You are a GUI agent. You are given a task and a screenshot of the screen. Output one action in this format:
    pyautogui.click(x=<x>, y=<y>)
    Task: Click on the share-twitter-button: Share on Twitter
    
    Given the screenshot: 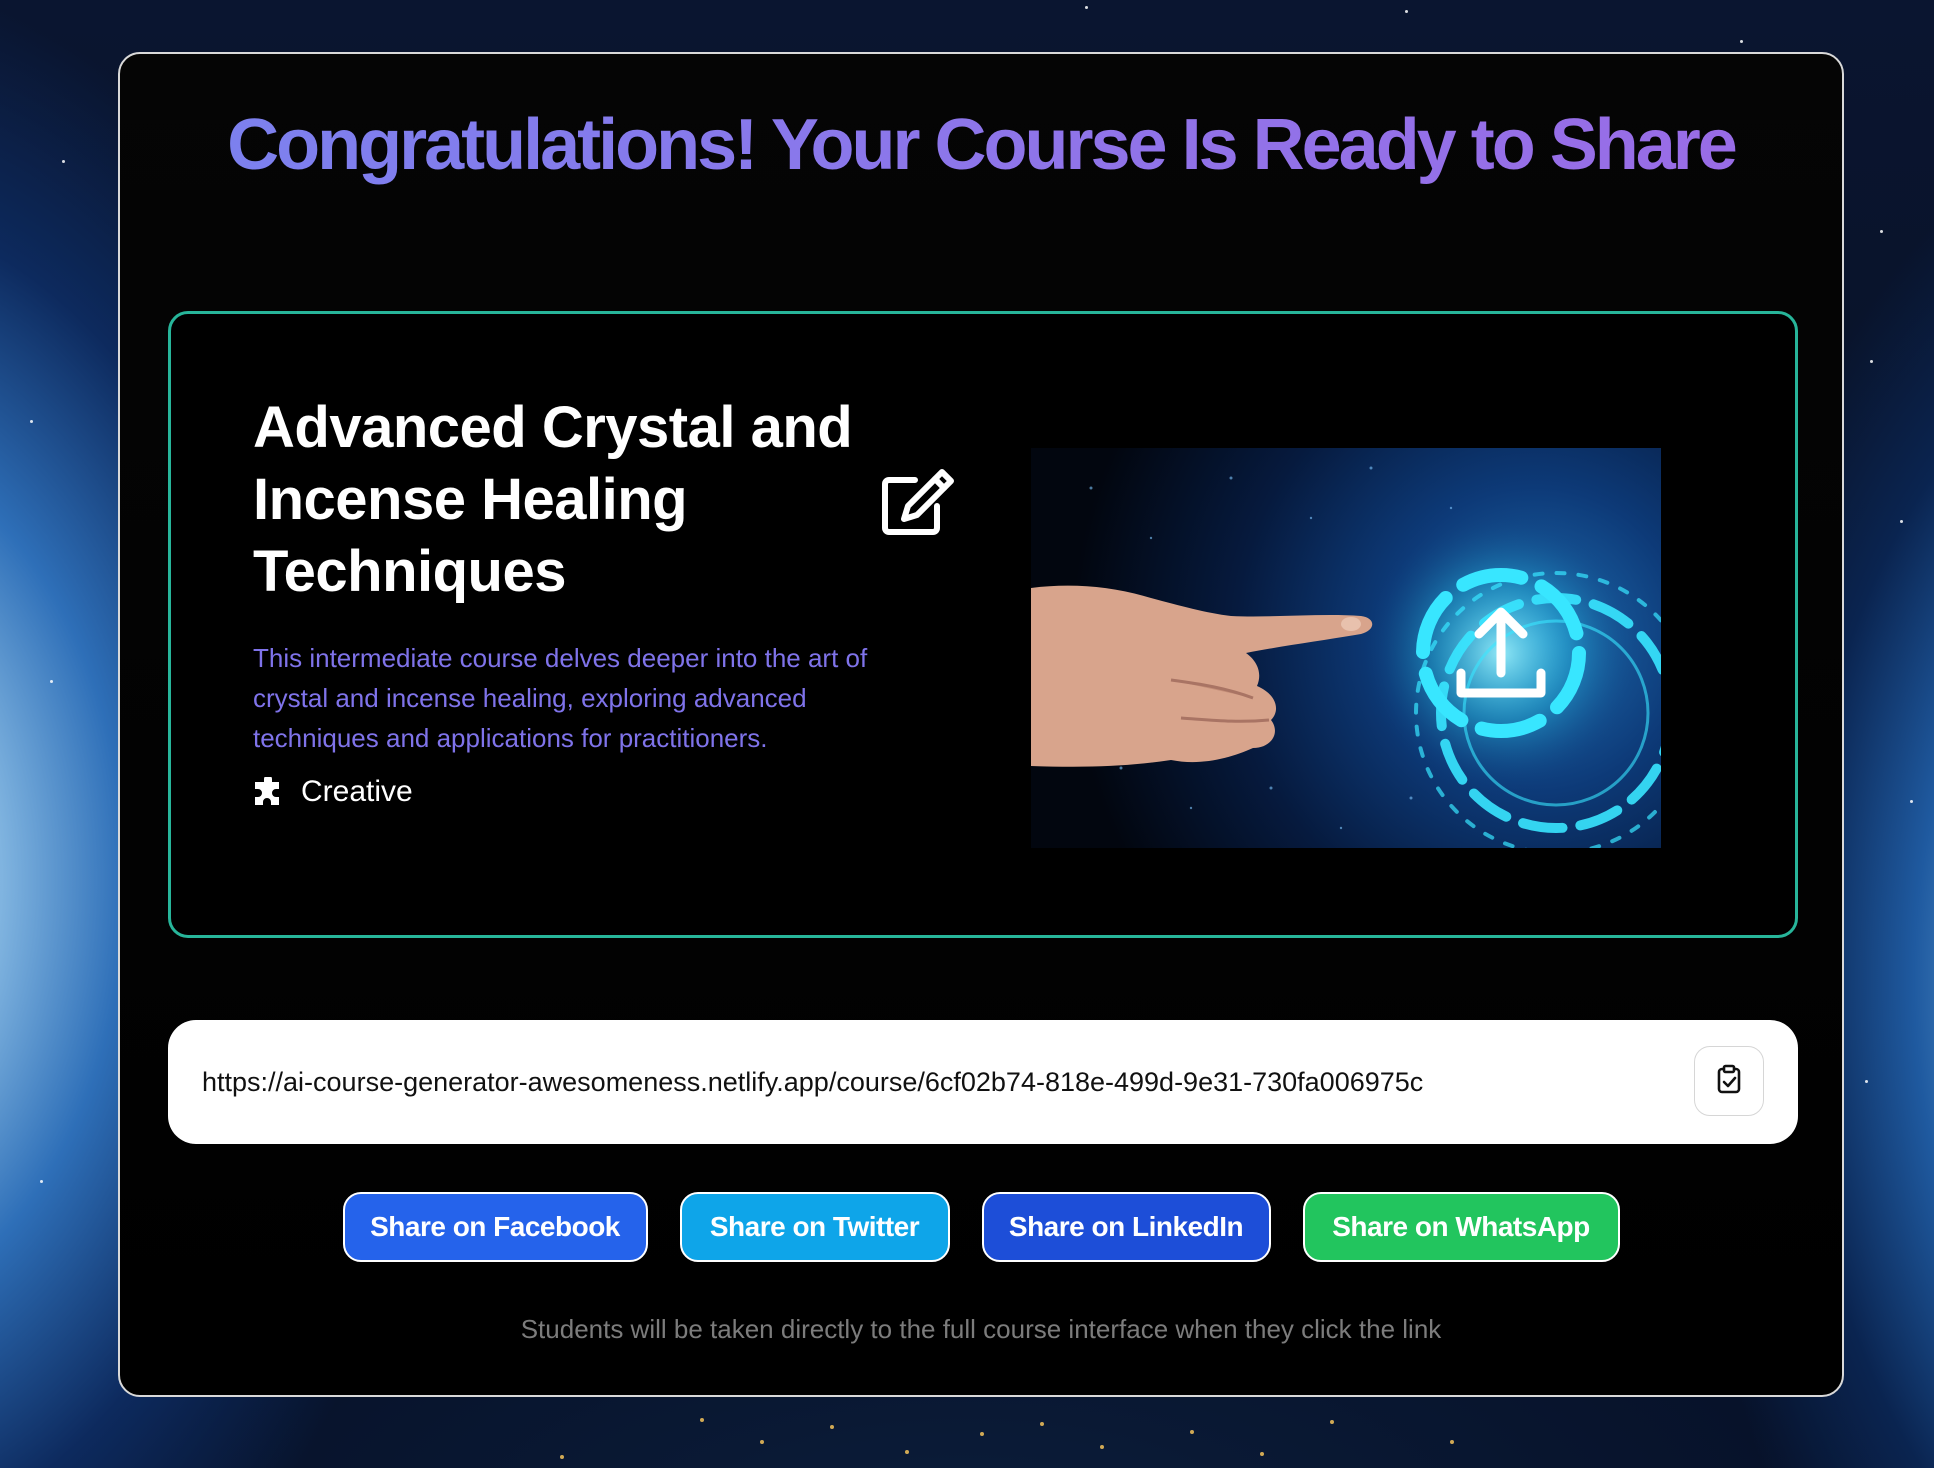 What is the action you would take?
    pyautogui.click(x=814, y=1227)
    